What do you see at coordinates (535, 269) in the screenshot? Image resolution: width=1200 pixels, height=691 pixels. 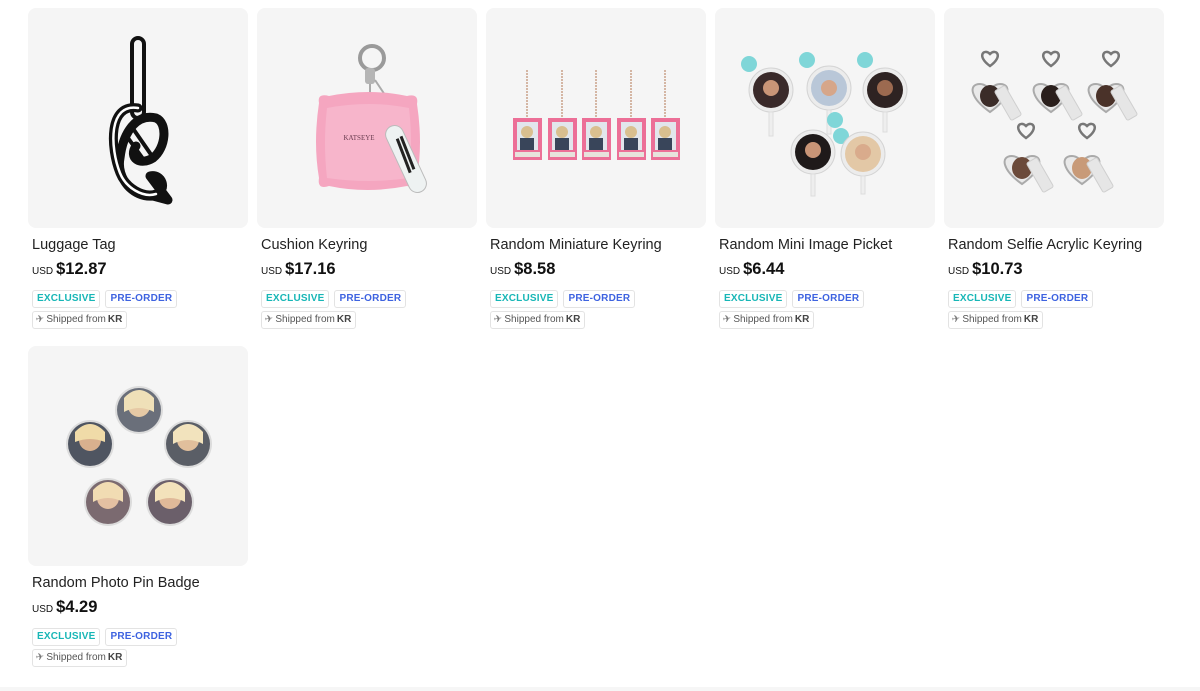 I see `price-amount: $8.58` at bounding box center [535, 269].